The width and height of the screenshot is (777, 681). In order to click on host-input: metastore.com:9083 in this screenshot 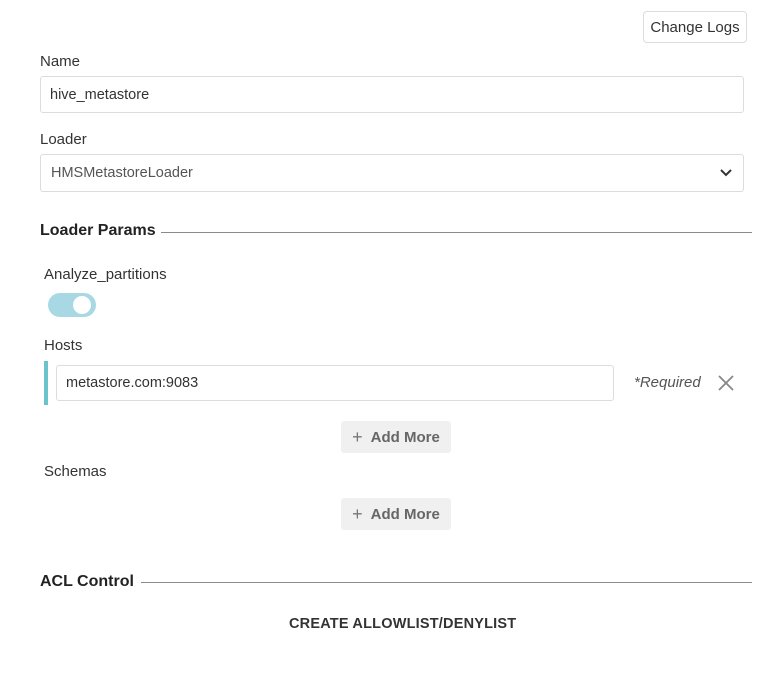, I will do `click(335, 383)`.